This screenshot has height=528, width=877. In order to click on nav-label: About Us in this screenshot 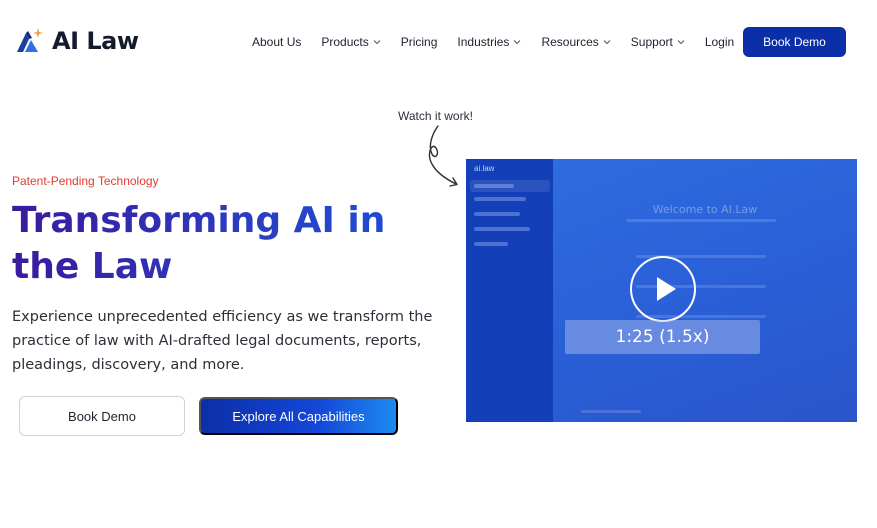, I will do `click(277, 42)`.